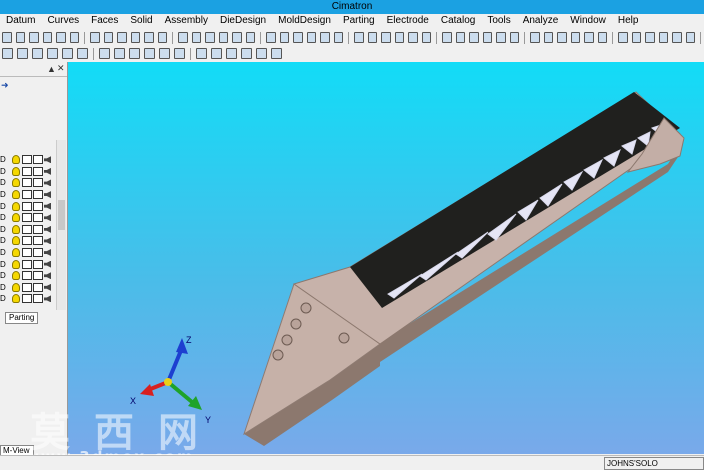 This screenshot has width=704, height=470. I want to click on menu-molddesign: MoldDesign, so click(304, 21).